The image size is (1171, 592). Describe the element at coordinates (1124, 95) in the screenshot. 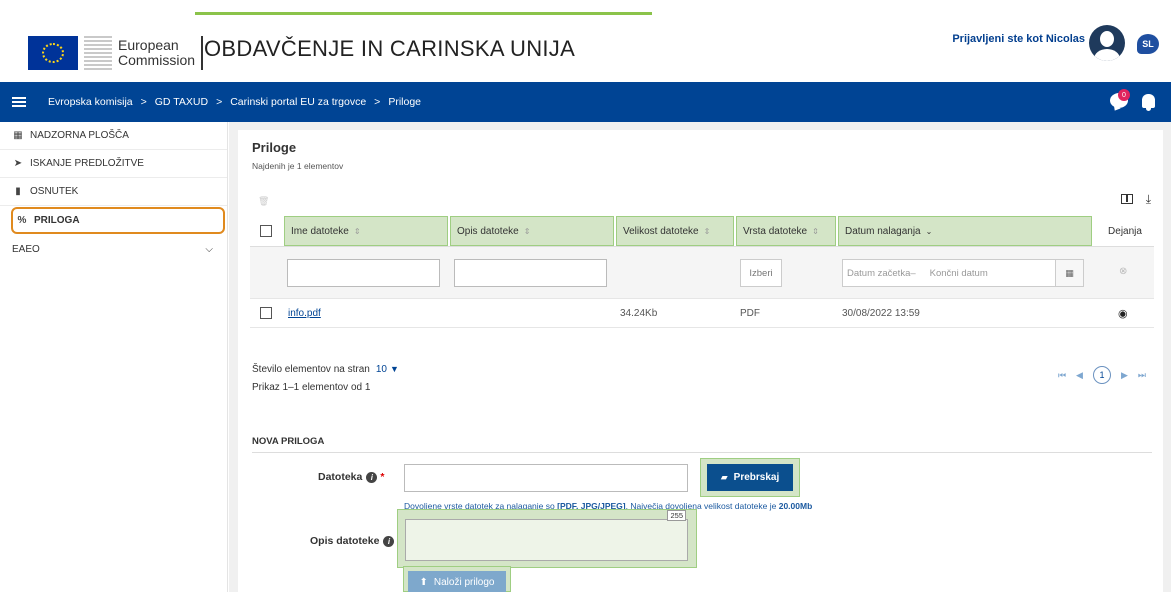

I see `notification-badge: 0` at that location.